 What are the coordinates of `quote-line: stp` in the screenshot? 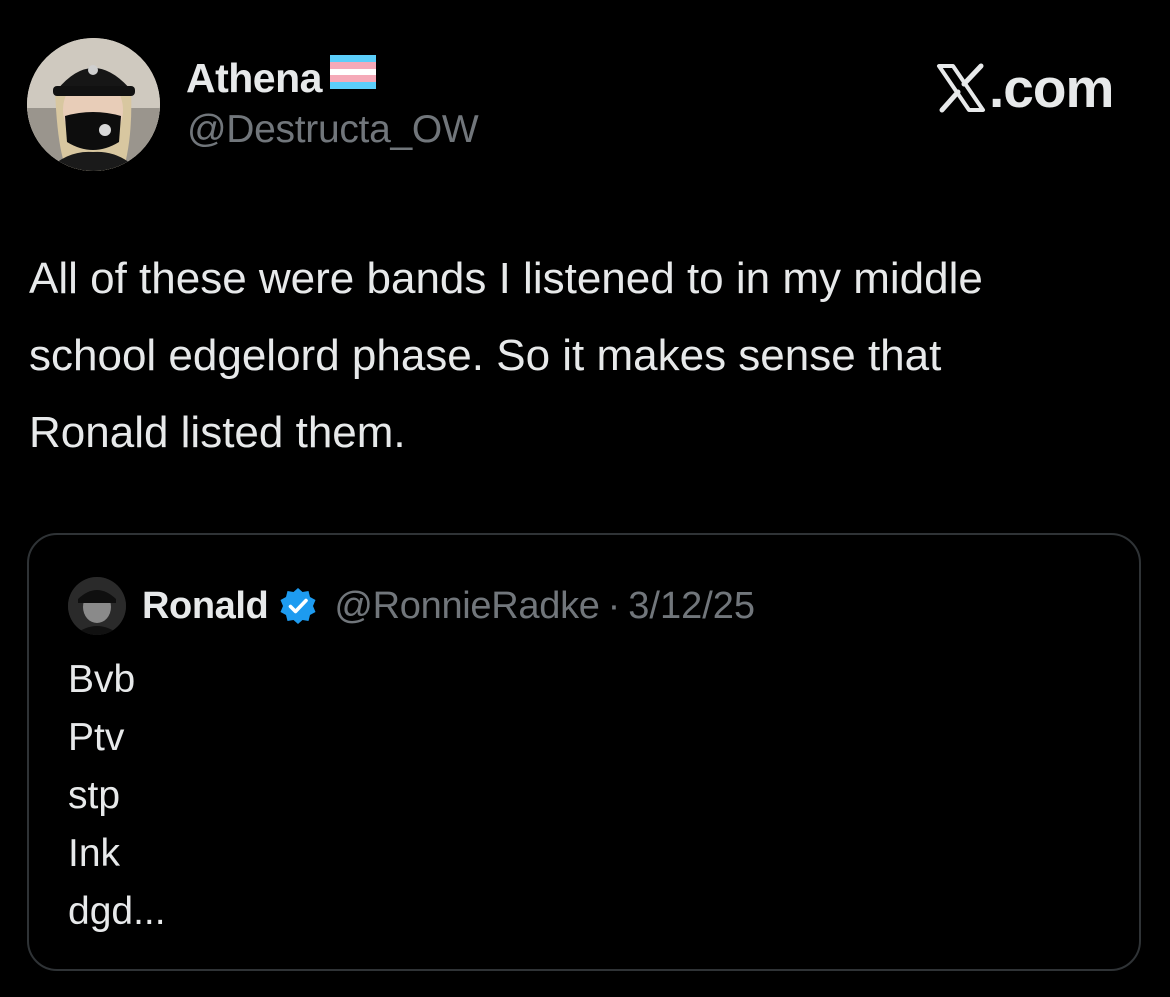 It's located at (94, 795).